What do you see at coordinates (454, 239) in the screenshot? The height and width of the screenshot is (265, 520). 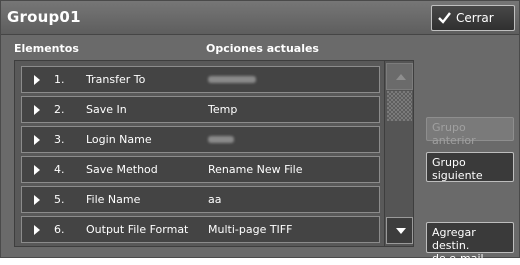 I see `add-email-label-line1: Agregar destin.` at bounding box center [454, 239].